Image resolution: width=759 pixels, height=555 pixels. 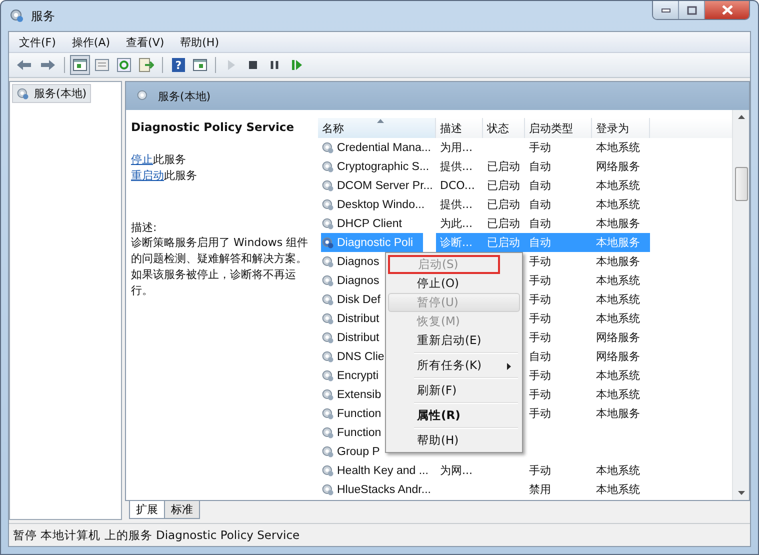 What do you see at coordinates (454, 440) in the screenshot?
I see `context-menu-item: 帮助(H)` at bounding box center [454, 440].